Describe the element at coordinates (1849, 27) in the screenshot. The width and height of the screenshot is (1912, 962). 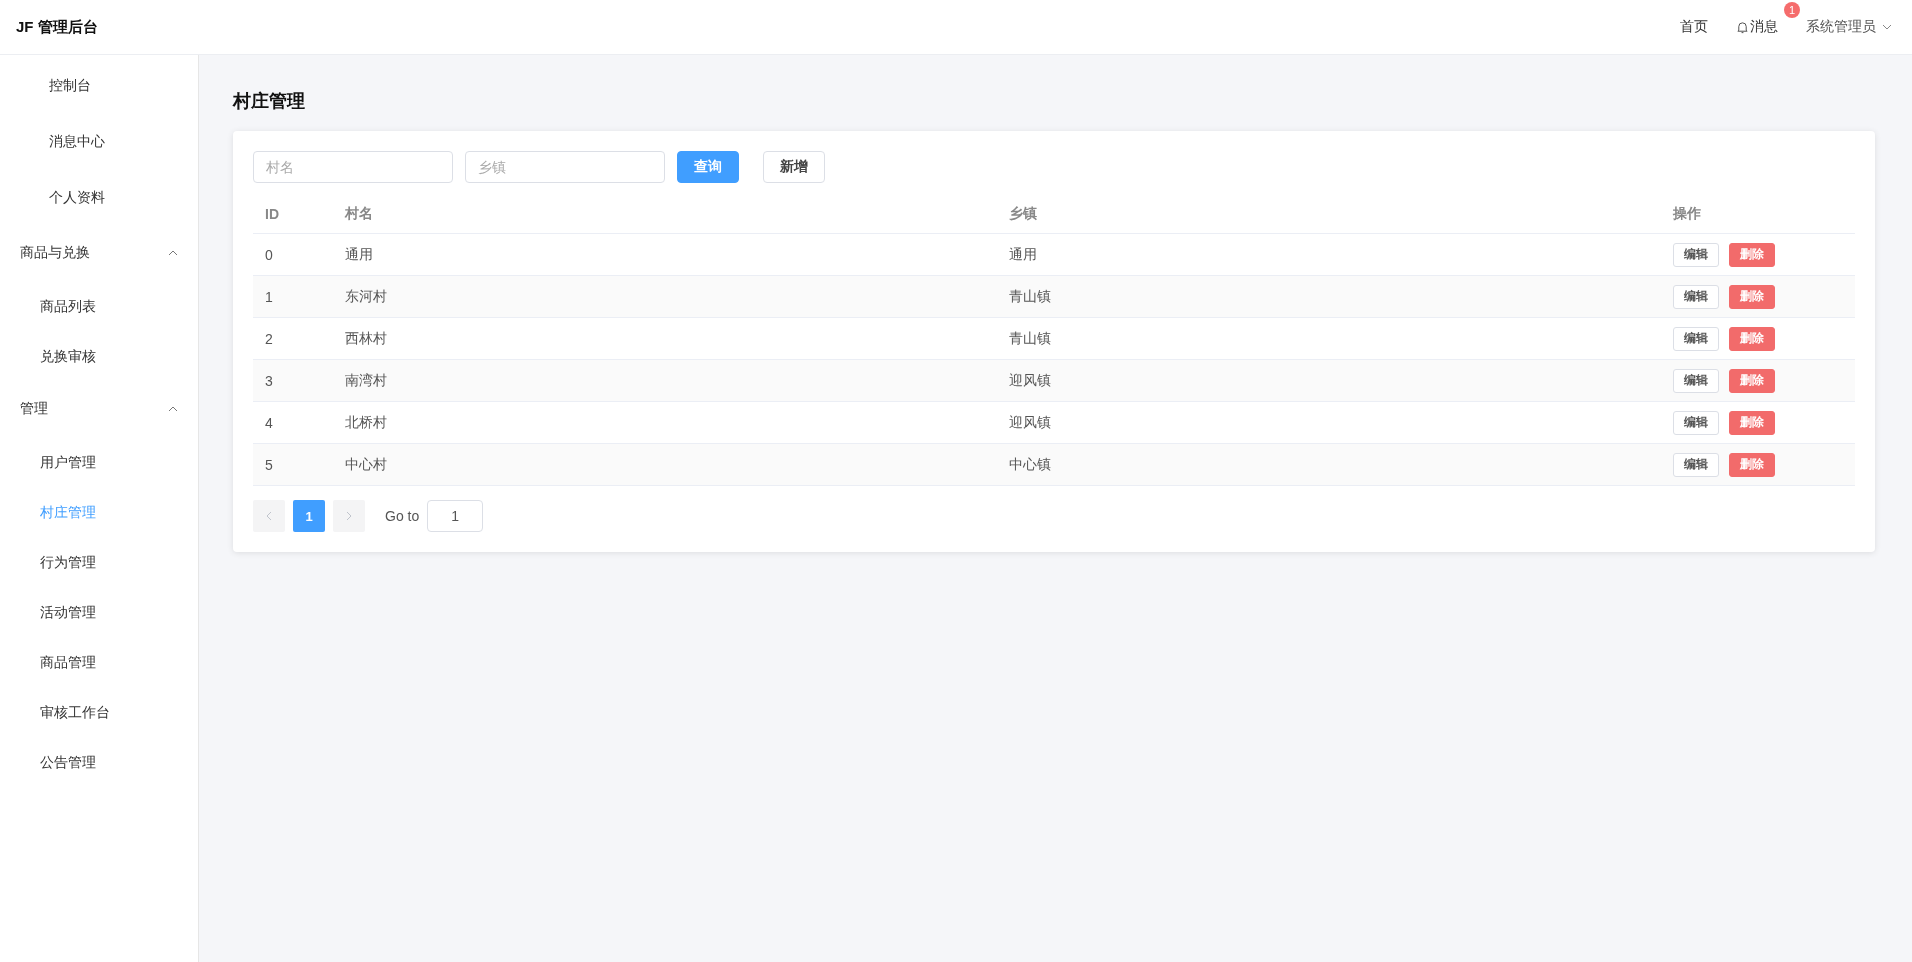
I see `user-menu: 系统管理员` at that location.